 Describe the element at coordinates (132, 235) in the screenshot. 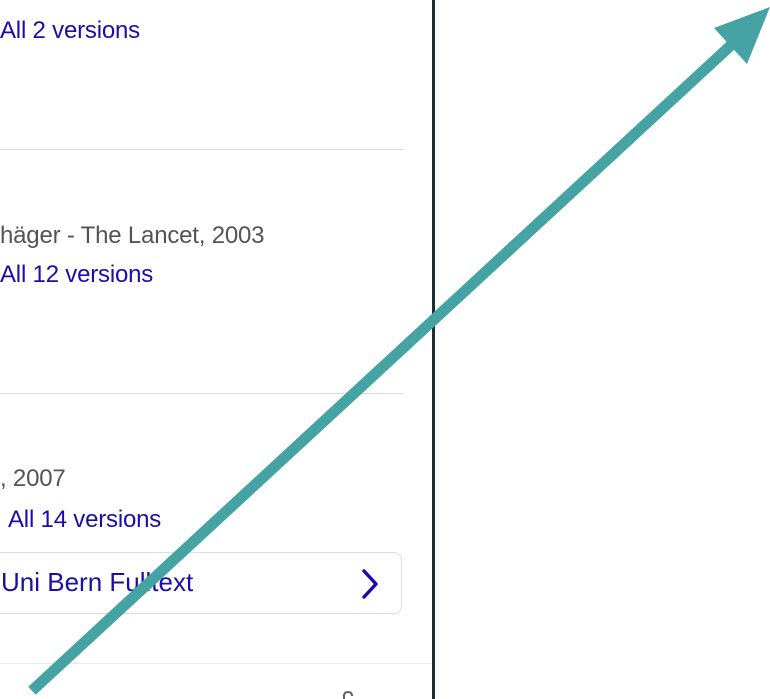

I see `publication-meta: häger - The Lancet, 2003` at that location.